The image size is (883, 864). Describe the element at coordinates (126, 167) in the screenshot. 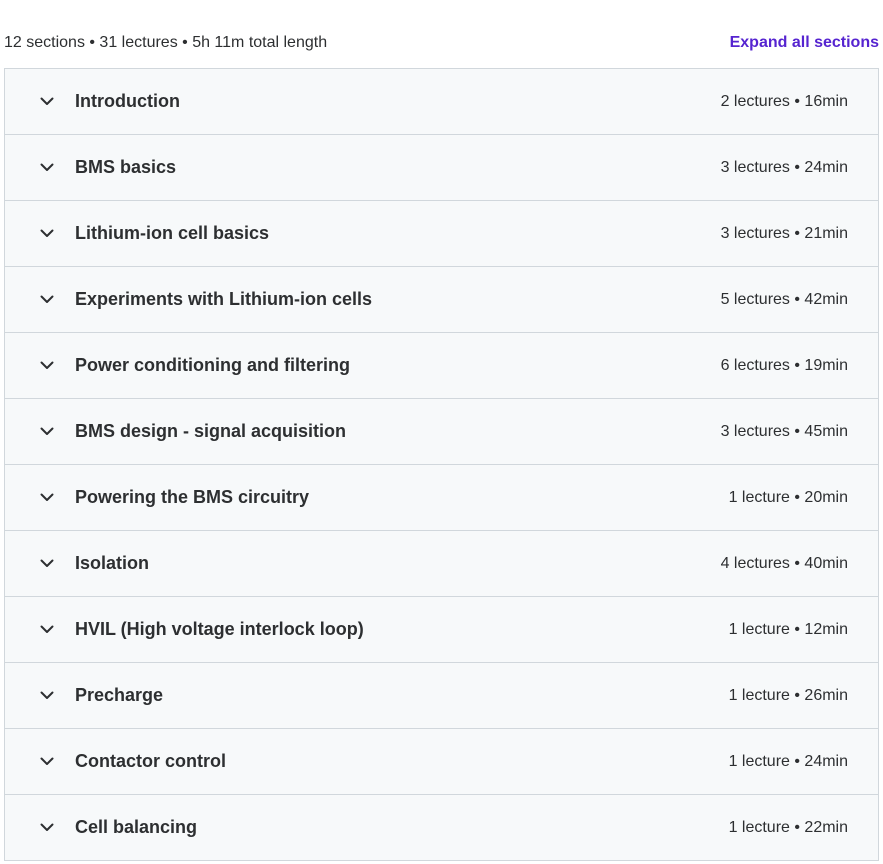

I see `section-title: BMS basics` at that location.